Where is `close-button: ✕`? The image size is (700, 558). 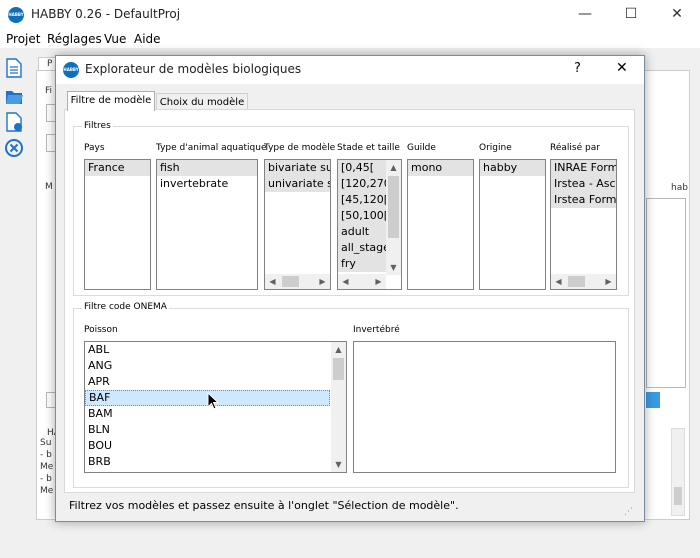 close-button: ✕ is located at coordinates (677, 15).